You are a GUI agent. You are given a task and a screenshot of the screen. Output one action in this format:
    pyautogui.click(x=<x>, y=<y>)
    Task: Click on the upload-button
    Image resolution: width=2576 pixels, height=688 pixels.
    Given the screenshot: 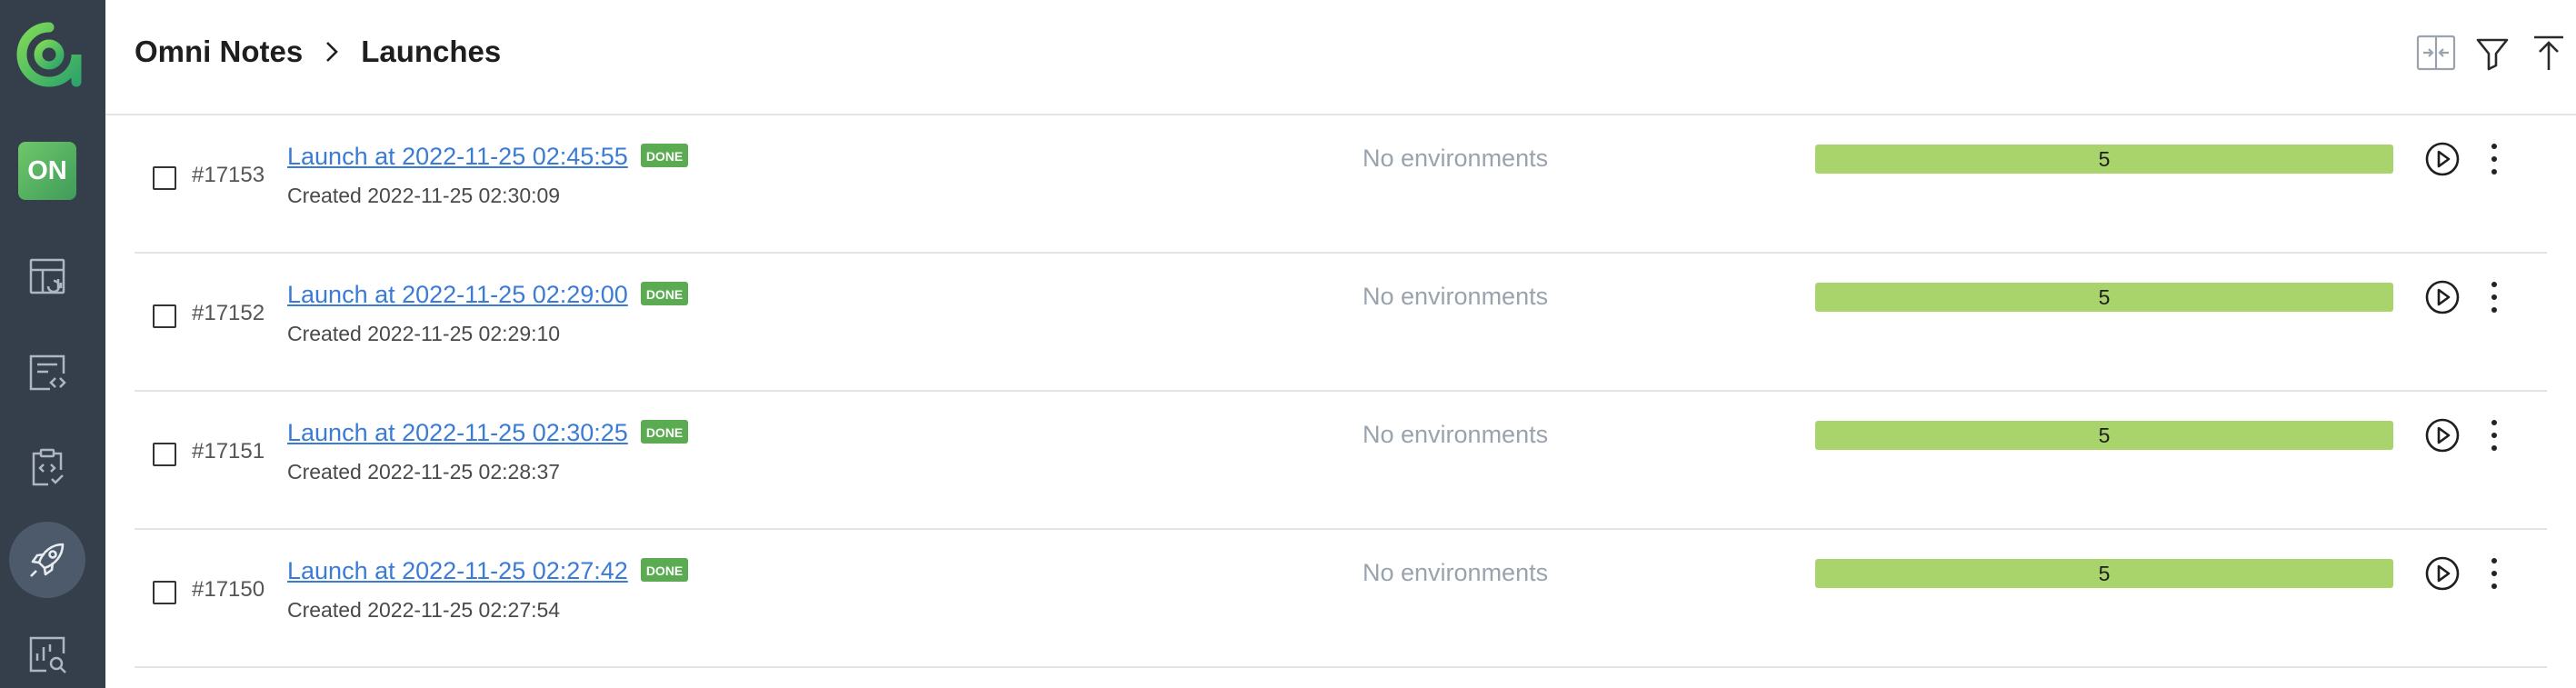 What is the action you would take?
    pyautogui.click(x=2548, y=53)
    